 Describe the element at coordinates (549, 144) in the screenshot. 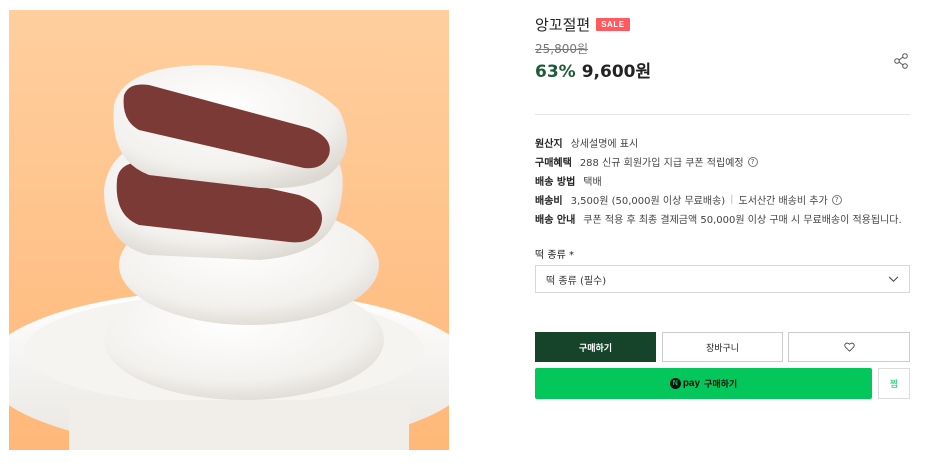

I see `detail-label: 원산지` at that location.